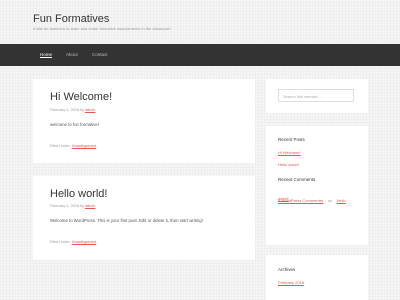 The width and height of the screenshot is (400, 300). Describe the element at coordinates (317, 277) in the screenshot. I see `archives-widget: Archives February 2018` at that location.